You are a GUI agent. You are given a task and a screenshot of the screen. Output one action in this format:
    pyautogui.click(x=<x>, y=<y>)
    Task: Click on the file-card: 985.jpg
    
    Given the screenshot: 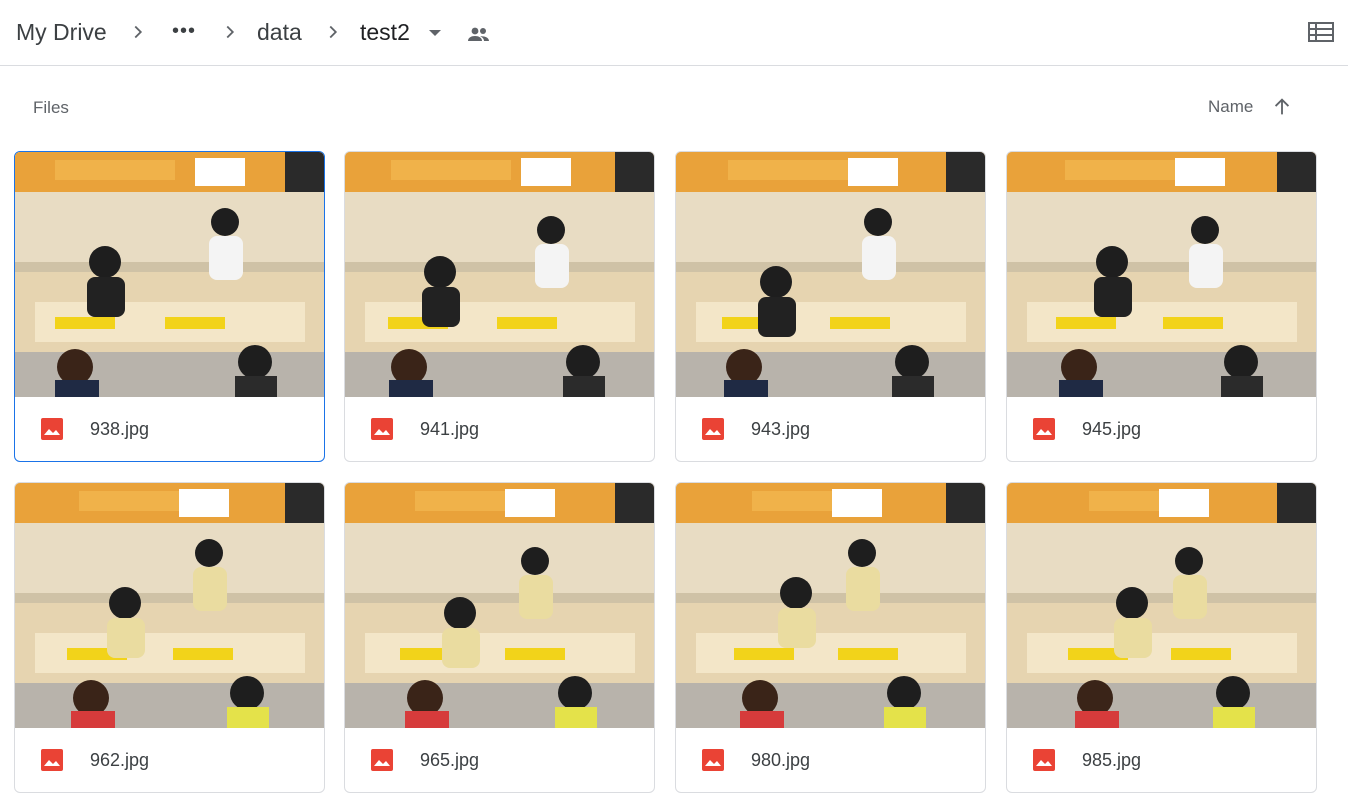 What is the action you would take?
    pyautogui.click(x=1161, y=637)
    